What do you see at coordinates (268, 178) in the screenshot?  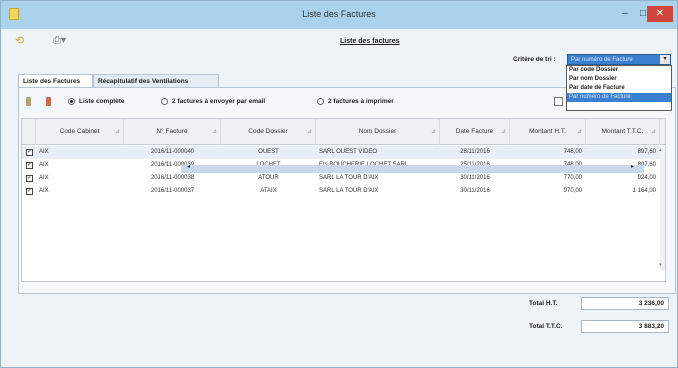 I see `cell-code-dossier: ATOUR` at bounding box center [268, 178].